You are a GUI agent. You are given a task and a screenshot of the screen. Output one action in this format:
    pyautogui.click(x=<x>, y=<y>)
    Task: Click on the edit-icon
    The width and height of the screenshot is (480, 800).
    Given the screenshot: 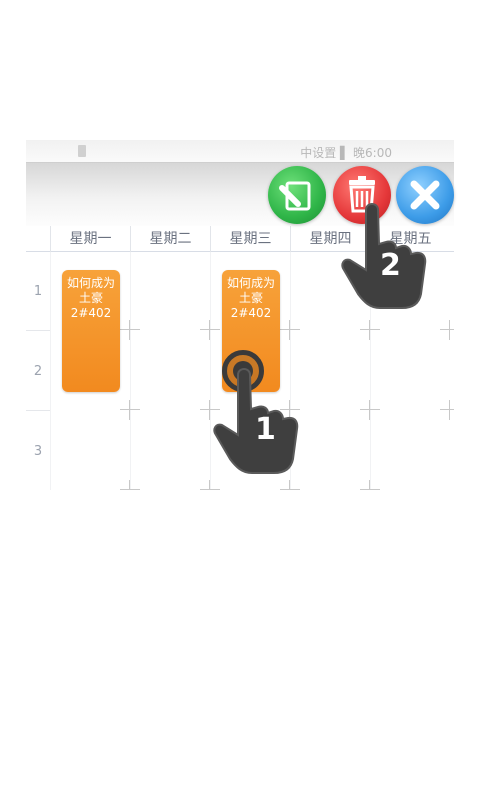 What is the action you would take?
    pyautogui.click(x=295, y=196)
    